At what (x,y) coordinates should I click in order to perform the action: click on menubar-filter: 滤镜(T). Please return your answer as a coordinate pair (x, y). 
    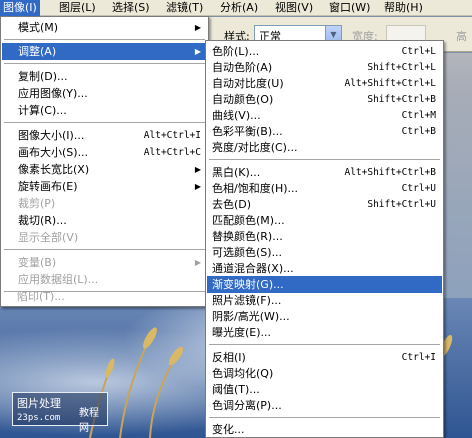
    Looking at the image, I should click on (184, 8).